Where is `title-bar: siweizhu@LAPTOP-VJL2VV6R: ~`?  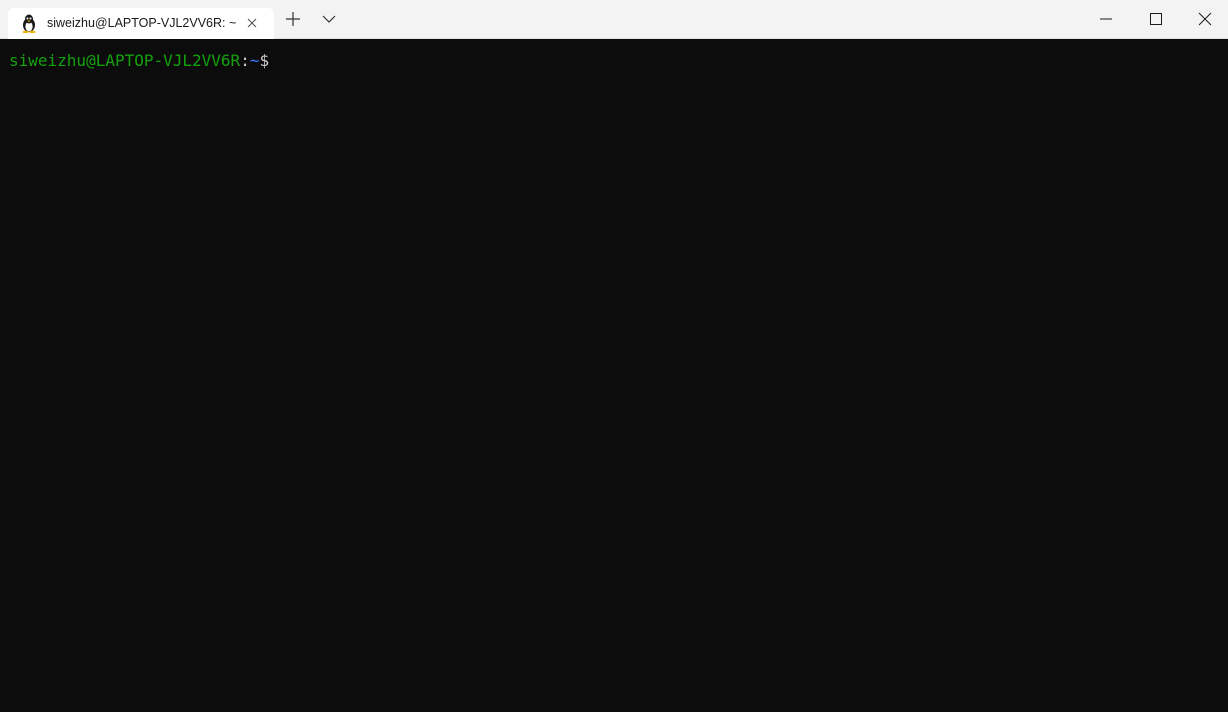 title-bar: siweizhu@LAPTOP-VJL2VV6R: ~ is located at coordinates (614, 19).